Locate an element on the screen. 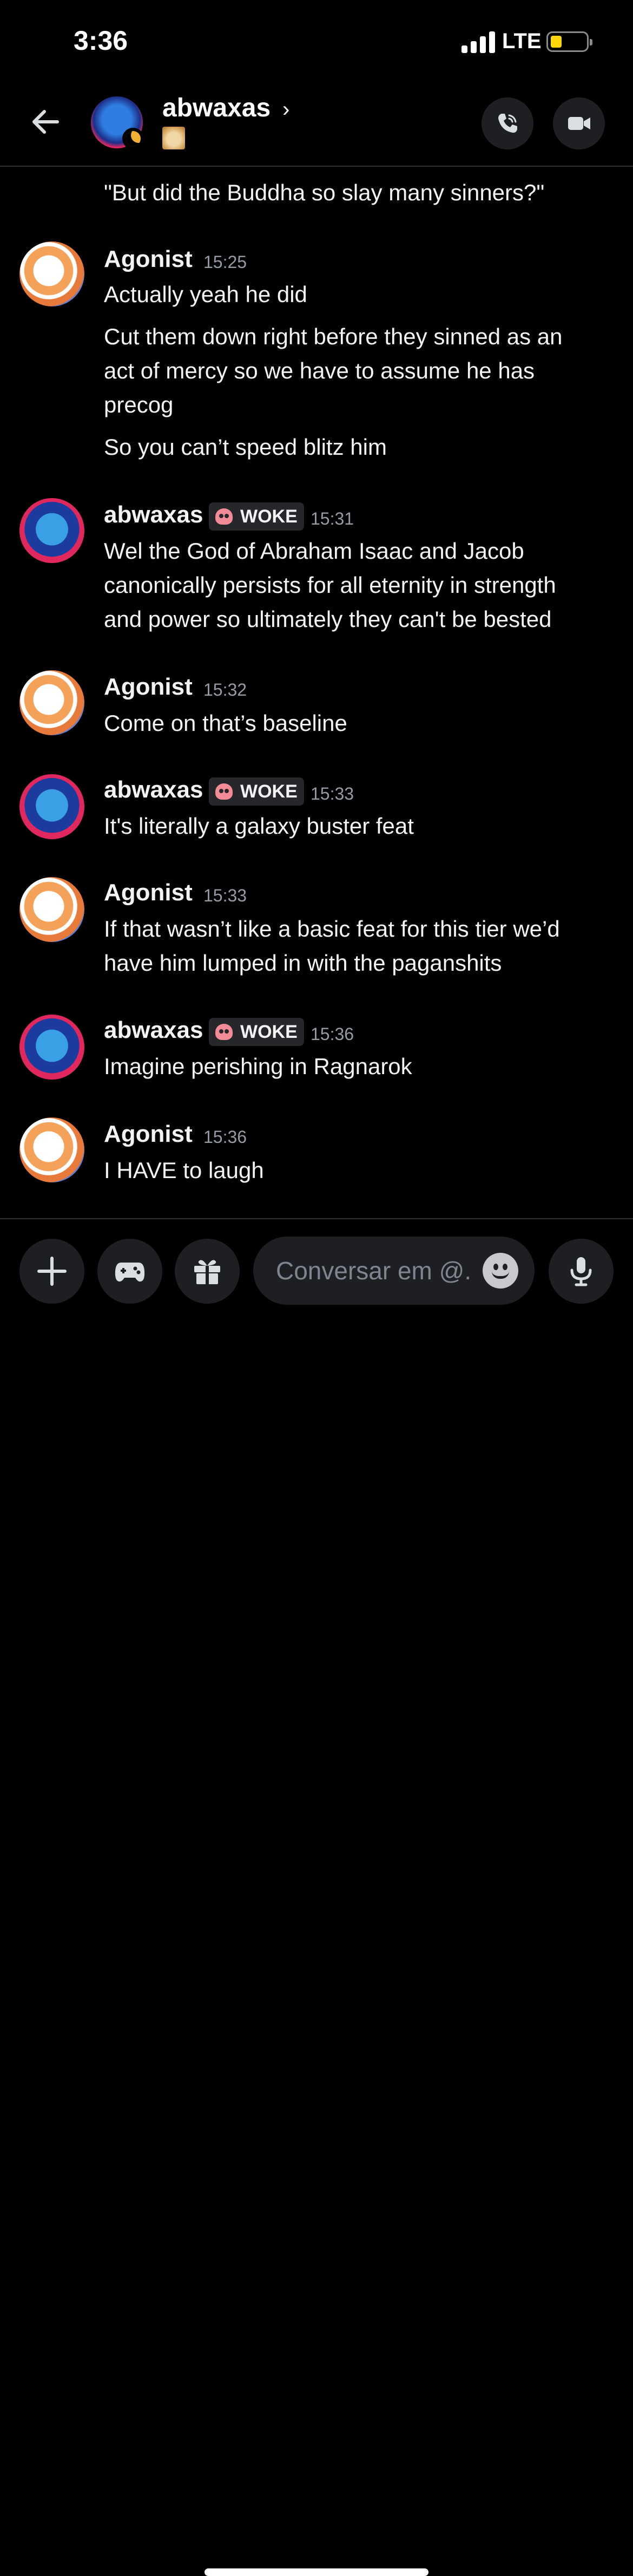  signal-icon is located at coordinates (478, 41).